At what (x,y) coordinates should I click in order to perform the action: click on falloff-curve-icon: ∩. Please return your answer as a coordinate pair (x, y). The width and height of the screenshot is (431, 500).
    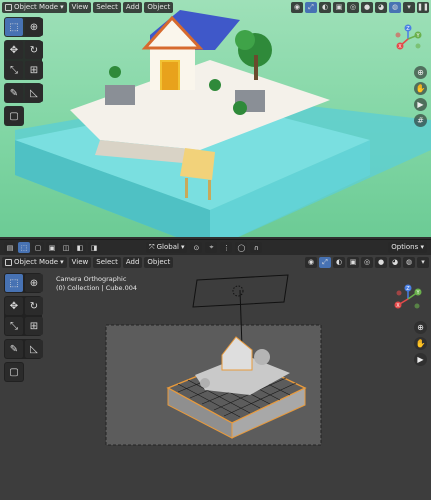
    Looking at the image, I should click on (256, 247).